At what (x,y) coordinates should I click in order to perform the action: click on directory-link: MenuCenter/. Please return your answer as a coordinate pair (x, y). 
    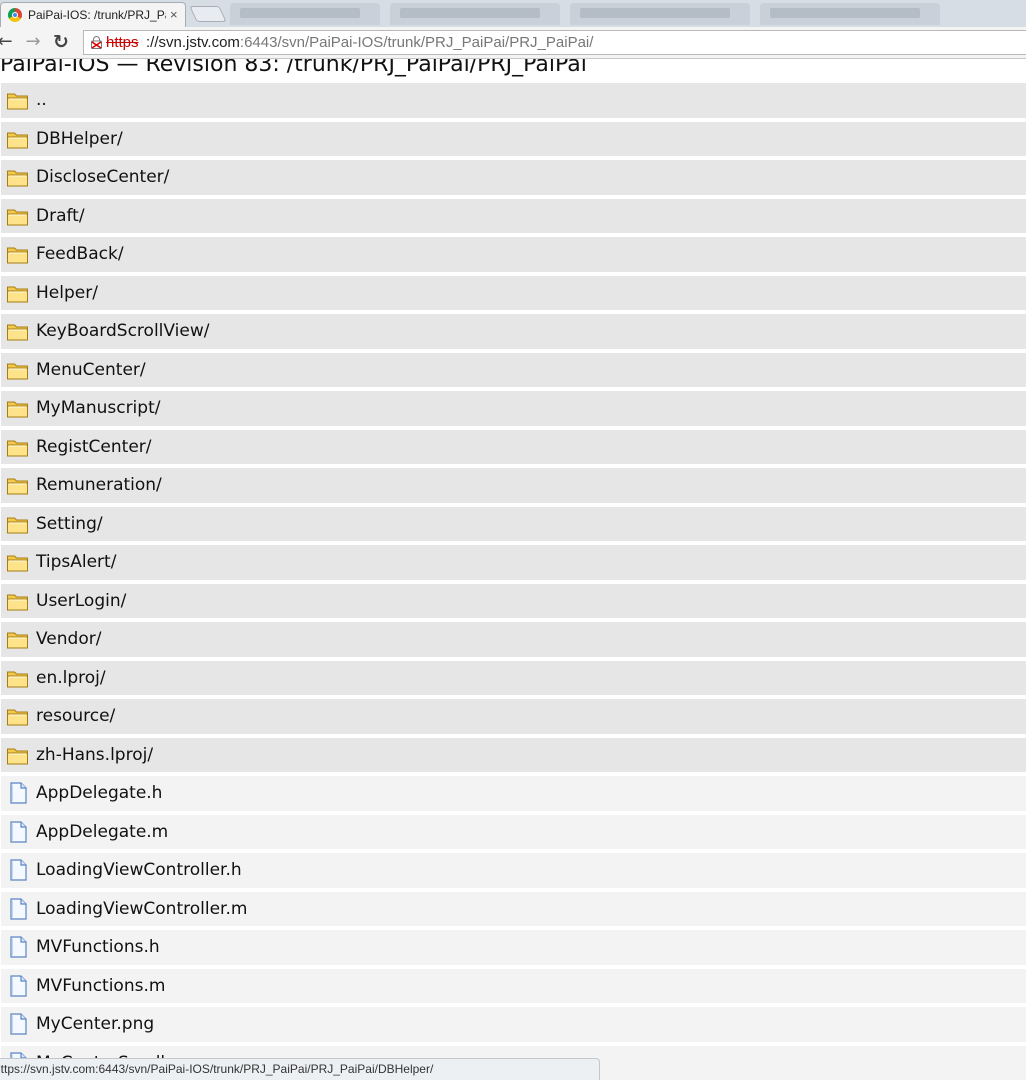
    Looking at the image, I should click on (91, 370).